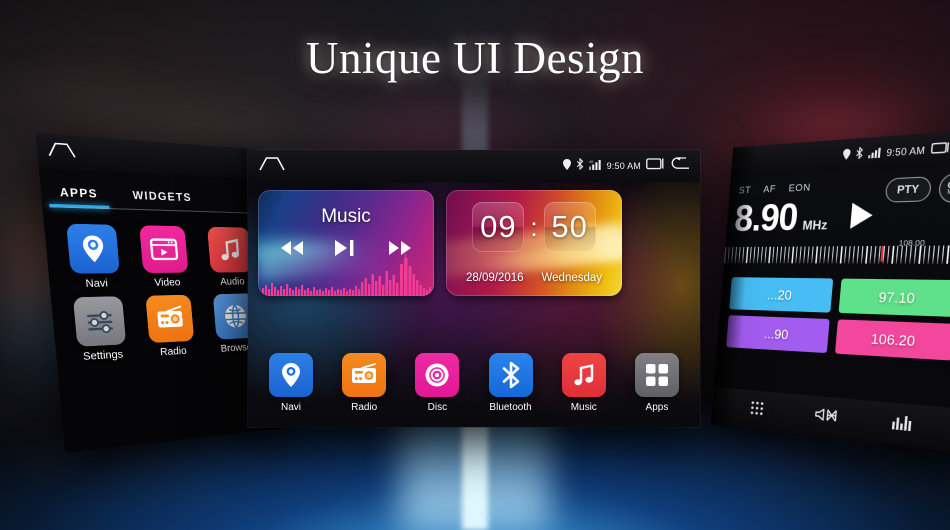 Image resolution: width=950 pixels, height=530 pixels. Describe the element at coordinates (474, 387) in the screenshot. I see `home-dock: Navi Radio Disc Bluetooth Music Apps` at that location.